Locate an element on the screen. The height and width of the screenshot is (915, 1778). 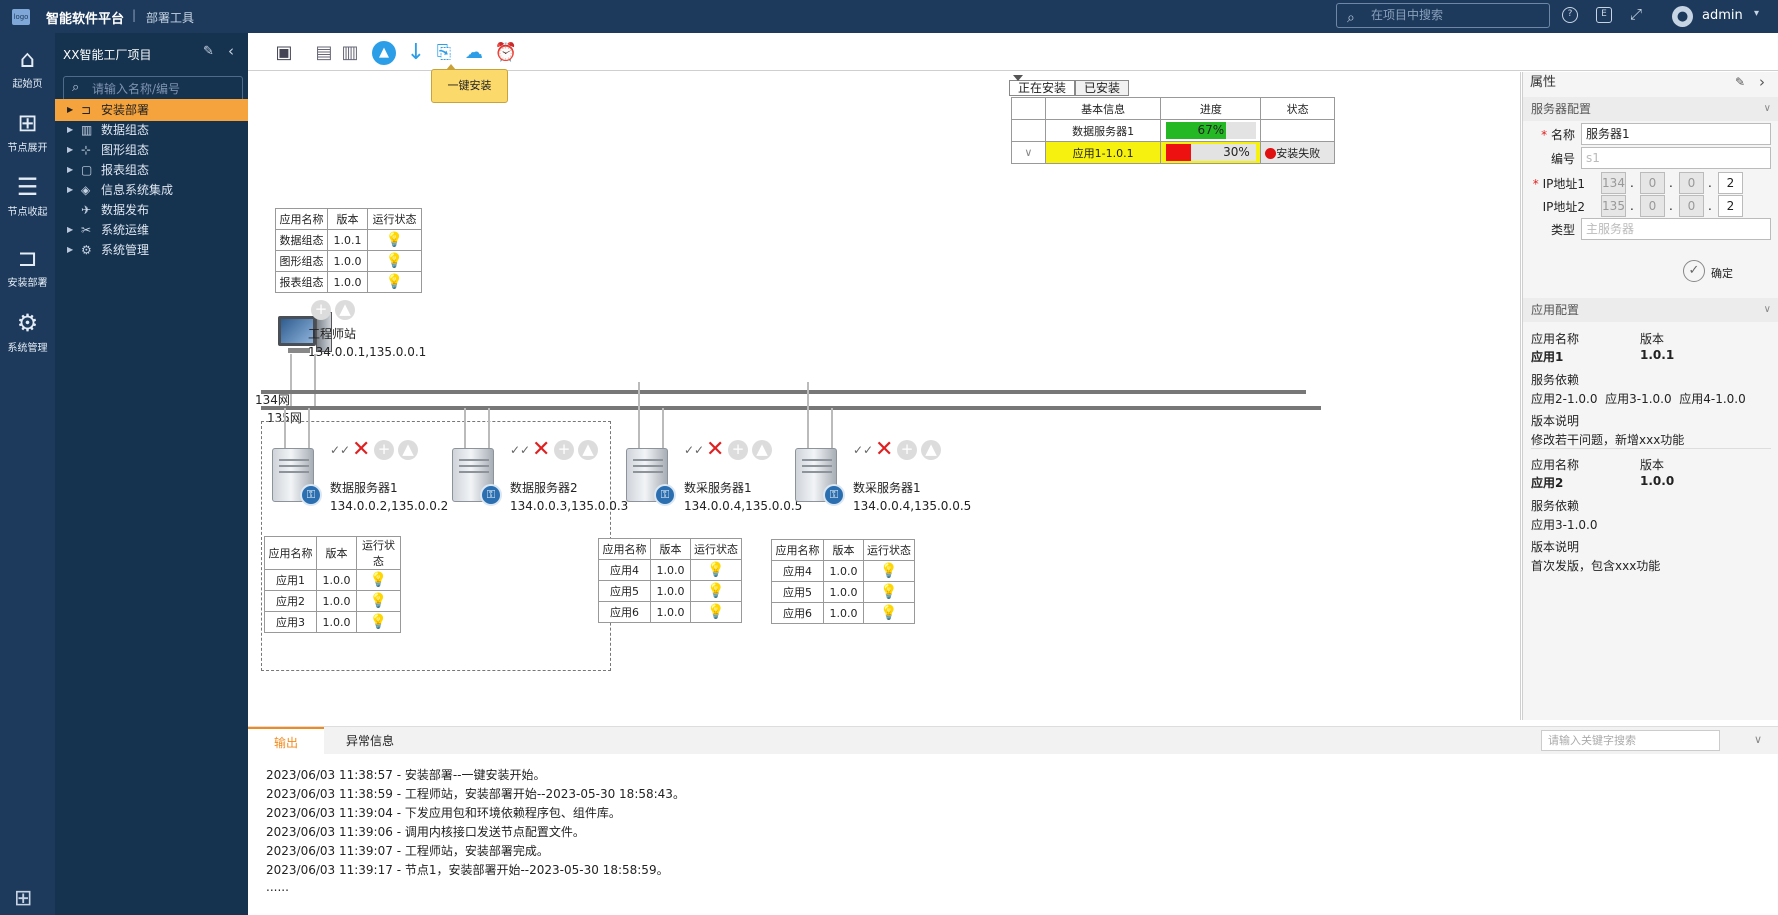
chevron-right-icon: › is located at coordinates (1762, 82).